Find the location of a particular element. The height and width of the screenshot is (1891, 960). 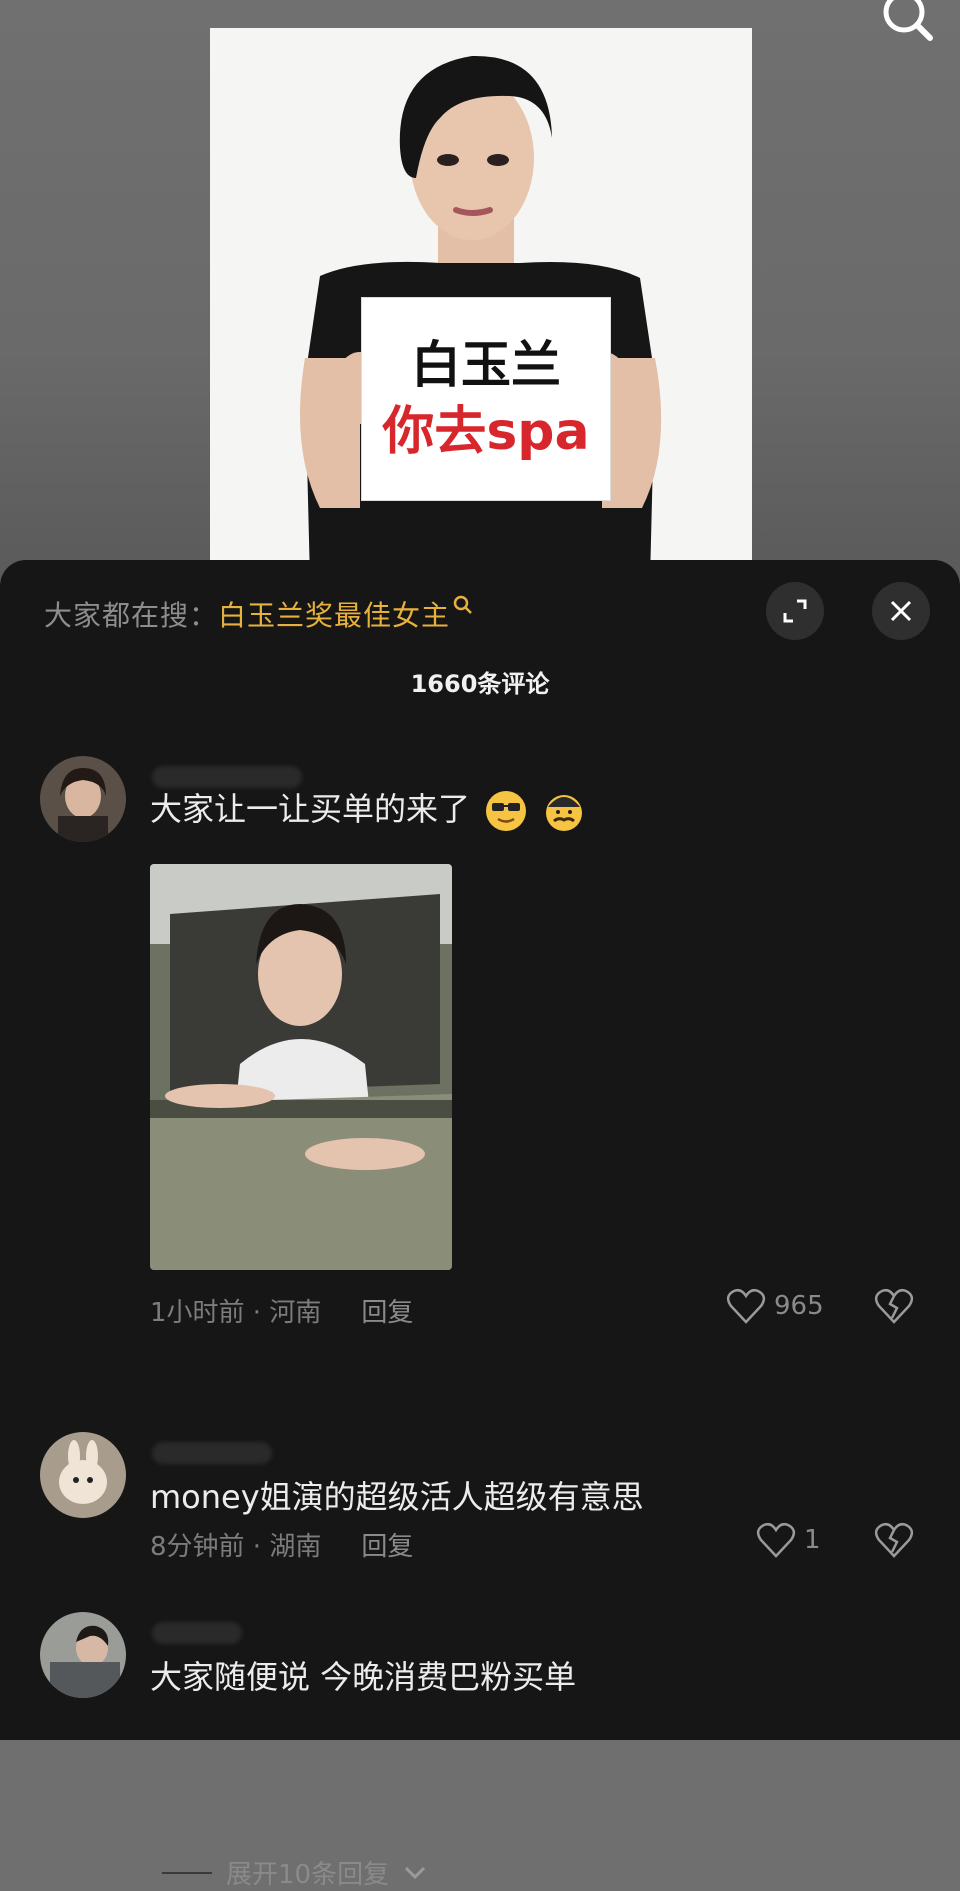

like-button: 965 is located at coordinates (775, 1306).